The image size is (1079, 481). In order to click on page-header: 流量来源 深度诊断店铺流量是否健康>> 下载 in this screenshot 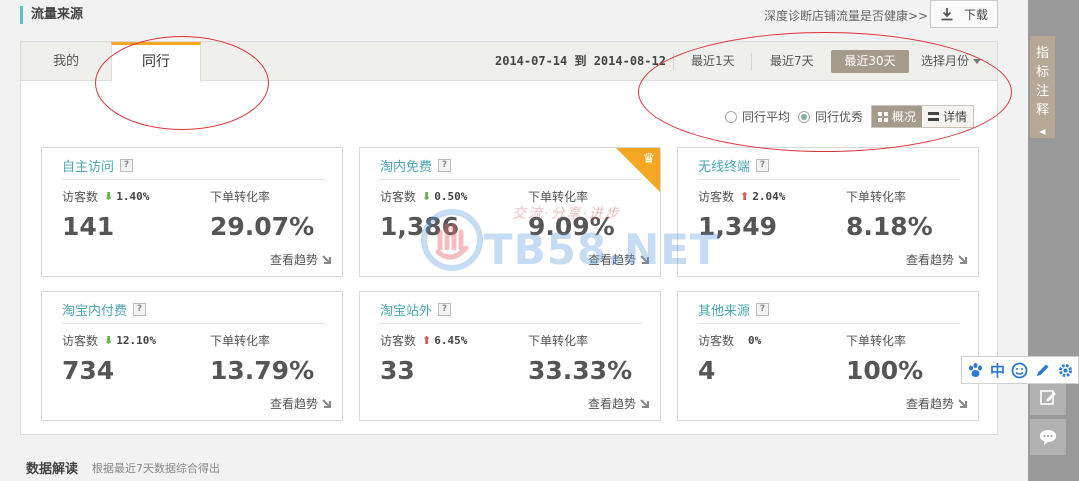, I will do `click(500, 15)`.